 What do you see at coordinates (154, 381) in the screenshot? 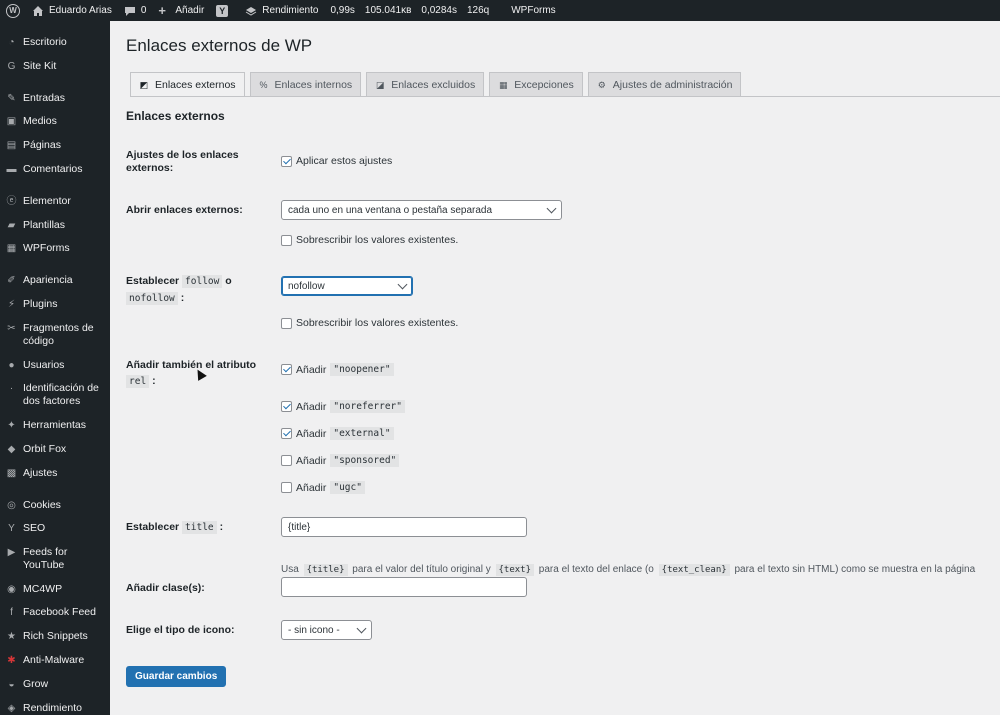
I see `rel-colon: :` at bounding box center [154, 381].